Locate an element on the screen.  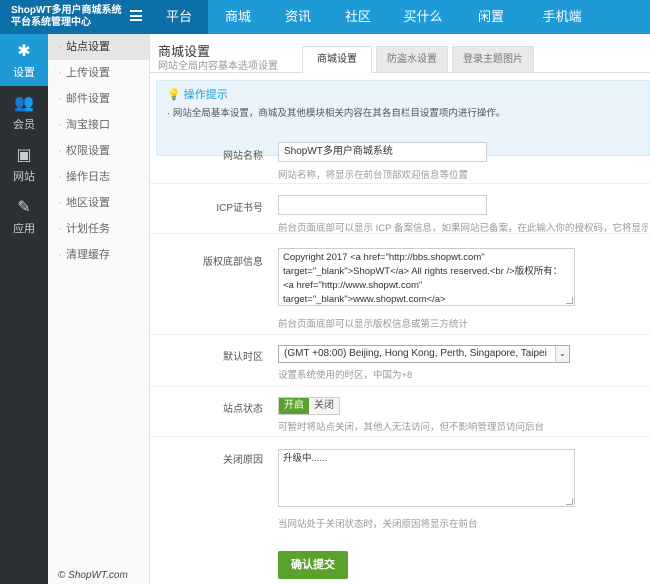
users-icon: 👥 is located at coordinates (24, 103).